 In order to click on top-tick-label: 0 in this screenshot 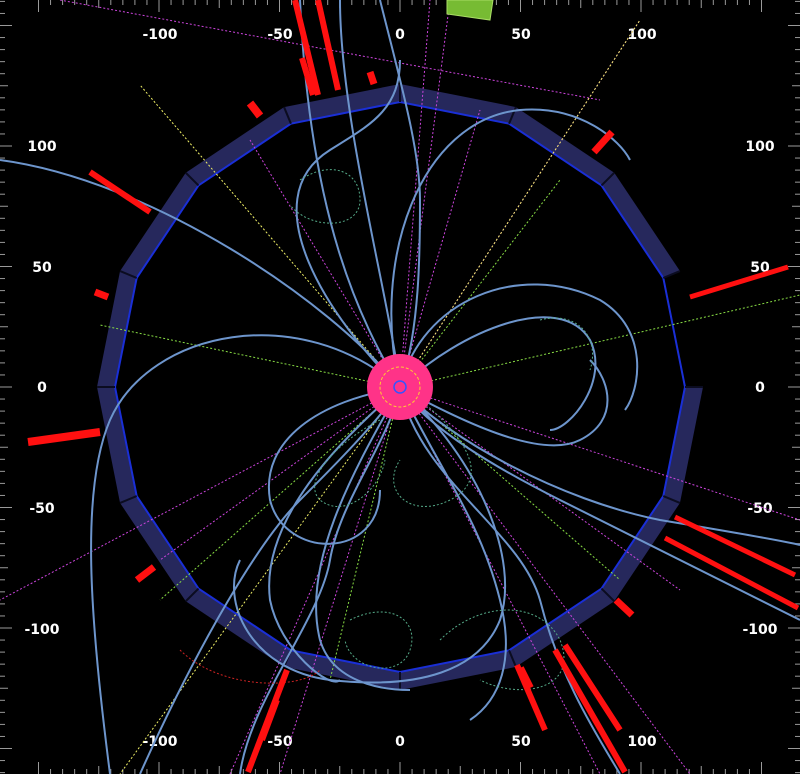, I will do `click(400, 35)`.